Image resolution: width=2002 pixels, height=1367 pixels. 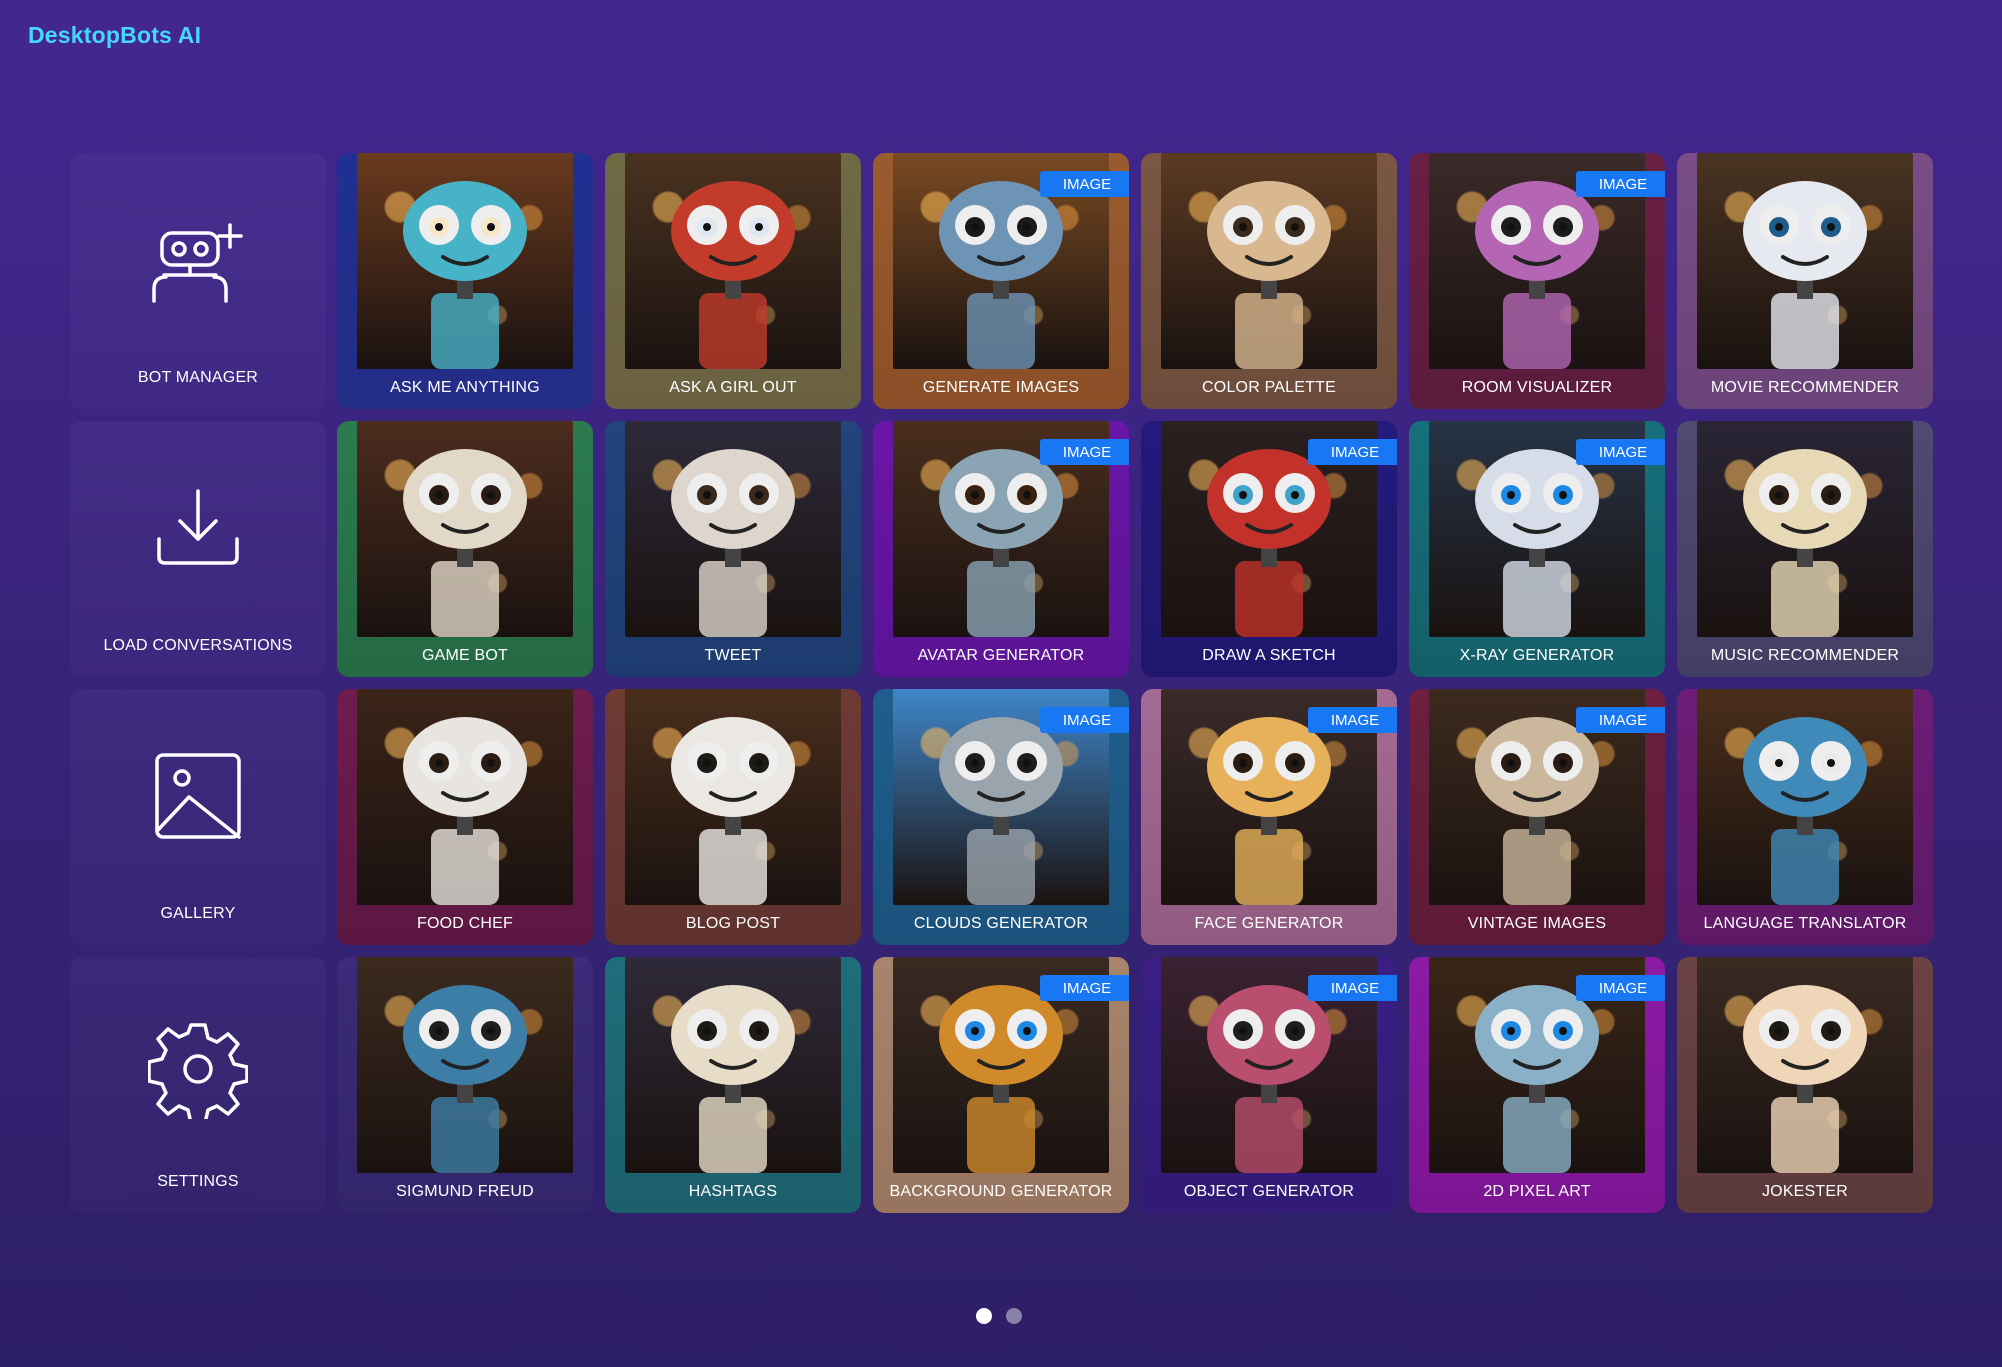 What do you see at coordinates (1805, 1191) in the screenshot?
I see `bot-card-label: JOKESTER` at bounding box center [1805, 1191].